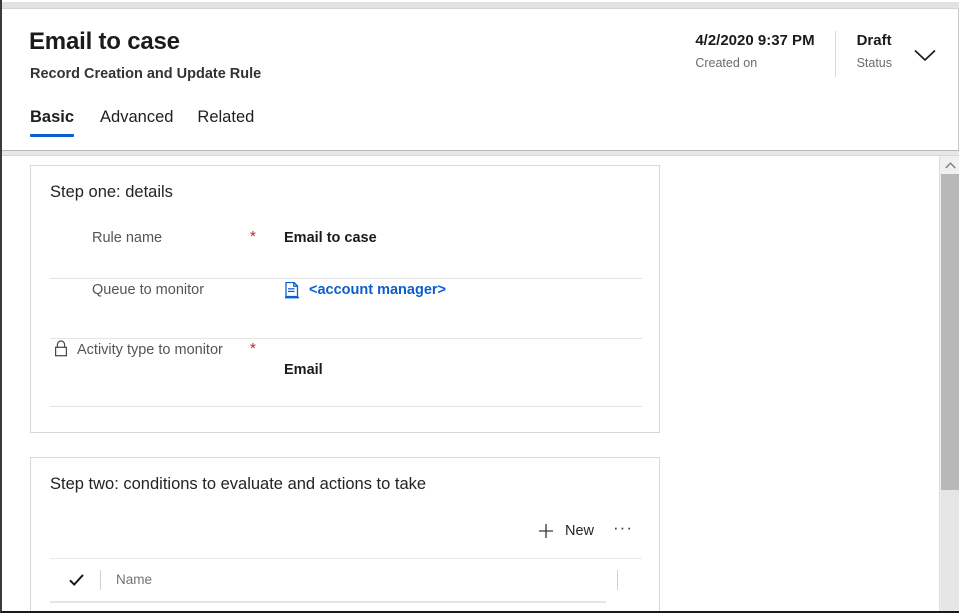 Image resolution: width=959 pixels, height=613 pixels. I want to click on grid-command-bar: New ···, so click(583, 531).